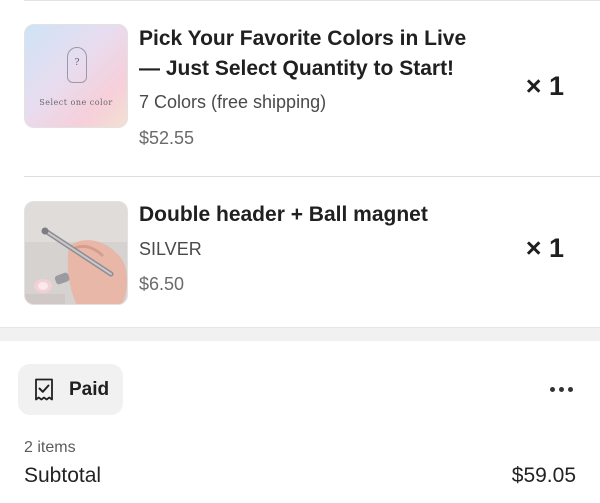 This screenshot has width=600, height=503. I want to click on thumbnail-mark: ?, so click(77, 63).